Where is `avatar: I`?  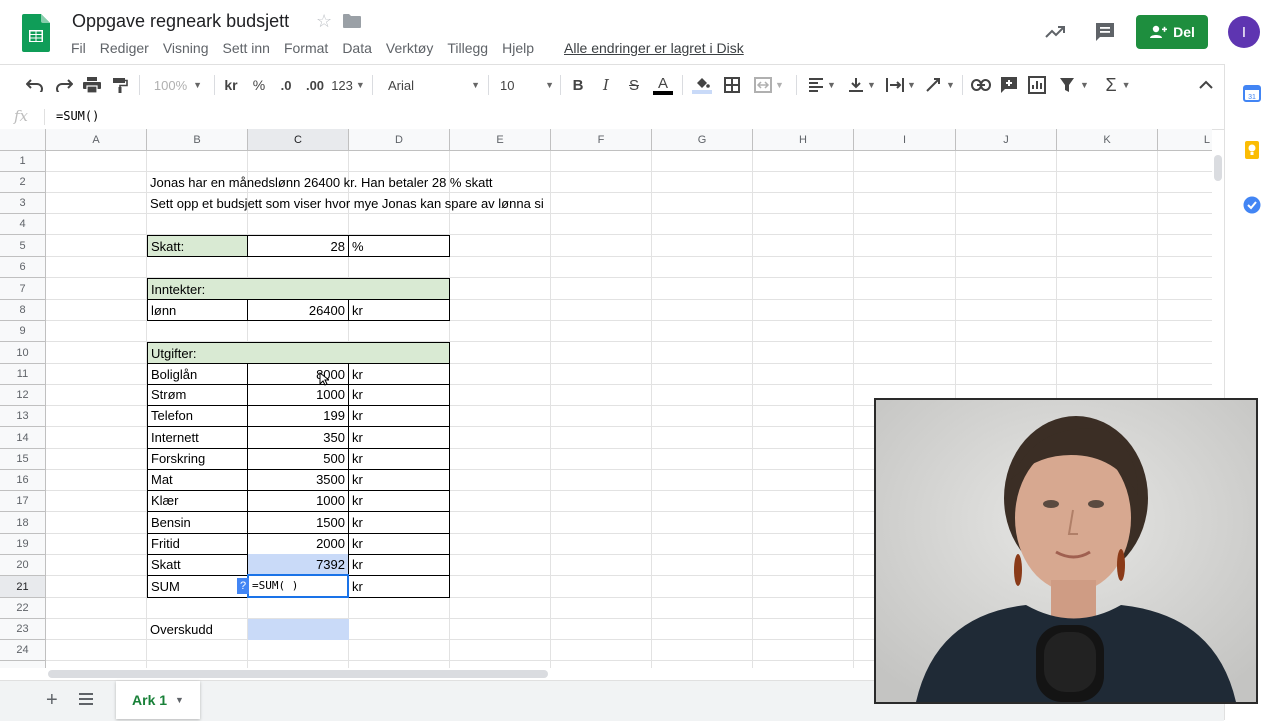 avatar: I is located at coordinates (1244, 32).